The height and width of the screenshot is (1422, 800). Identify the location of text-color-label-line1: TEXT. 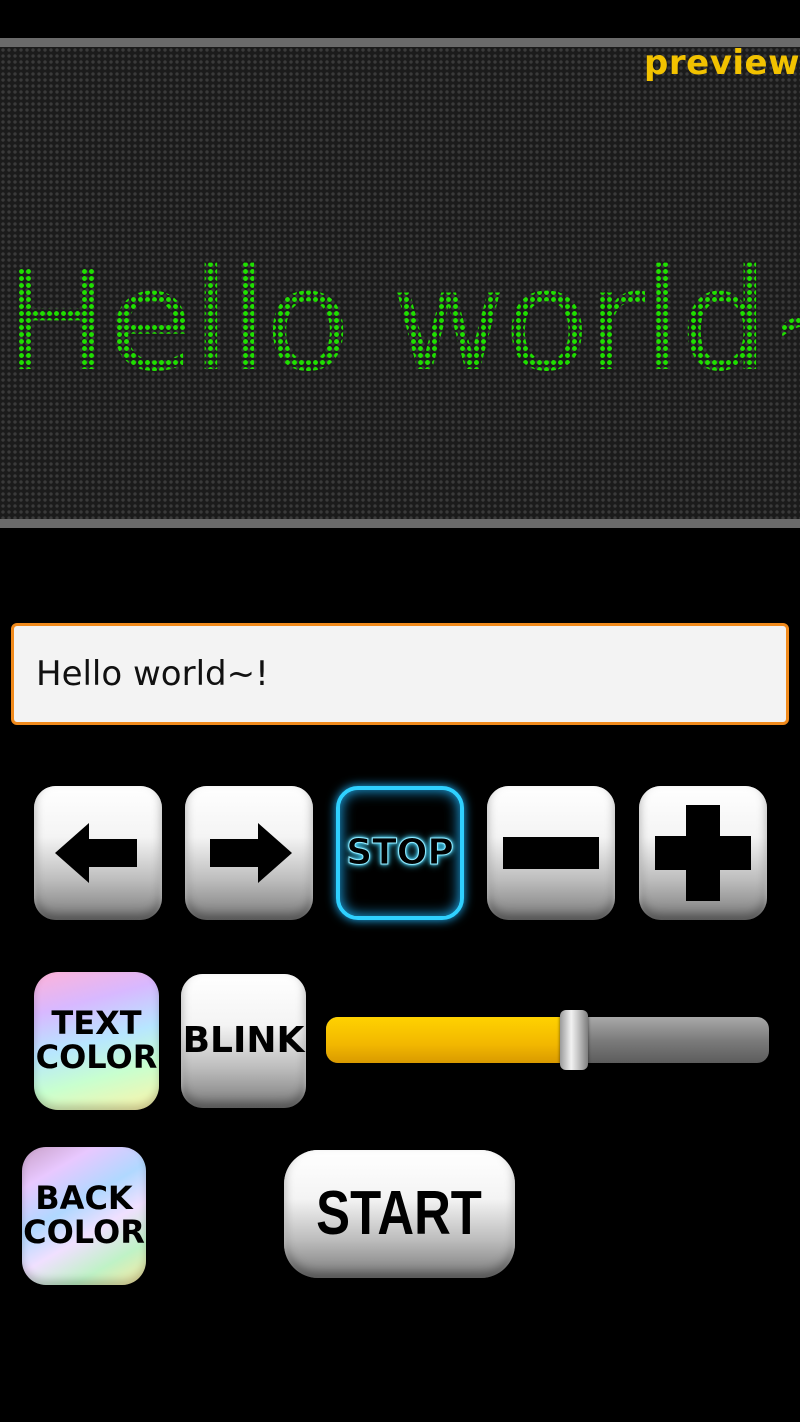
(96, 1023).